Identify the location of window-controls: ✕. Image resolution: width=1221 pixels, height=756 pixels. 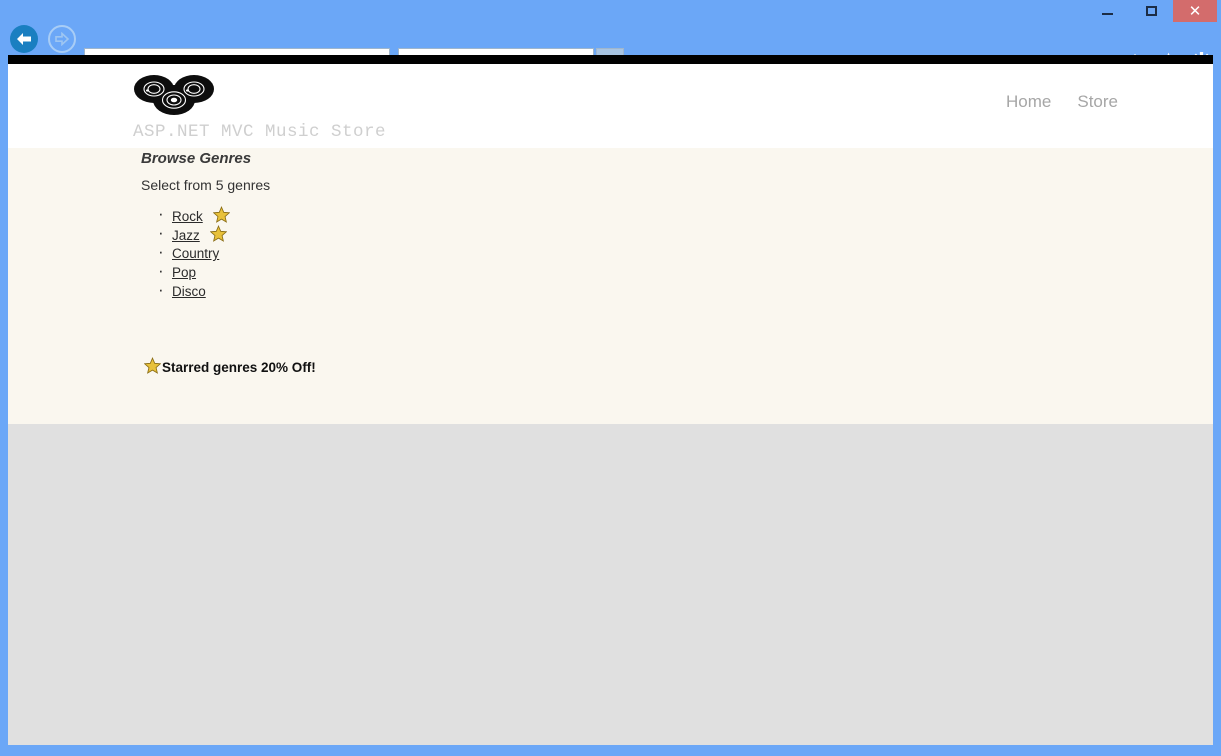
(1151, 11).